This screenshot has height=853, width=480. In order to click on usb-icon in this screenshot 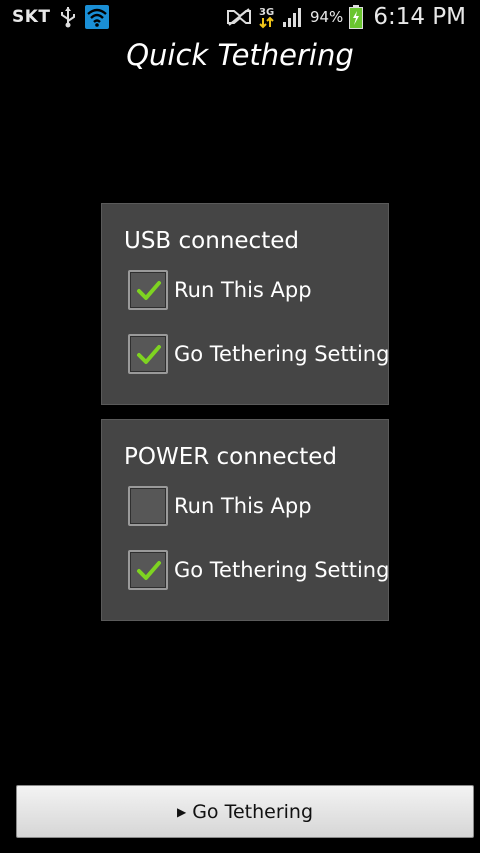, I will do `click(68, 17)`.